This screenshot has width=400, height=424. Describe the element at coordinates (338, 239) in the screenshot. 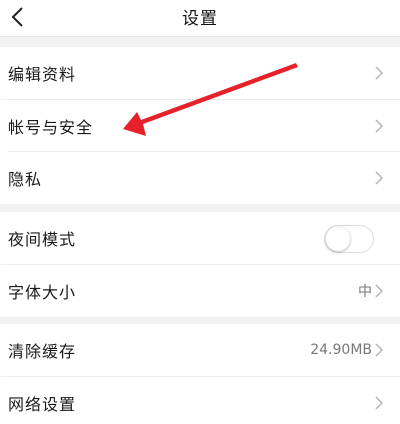

I see `toggle-knob` at that location.